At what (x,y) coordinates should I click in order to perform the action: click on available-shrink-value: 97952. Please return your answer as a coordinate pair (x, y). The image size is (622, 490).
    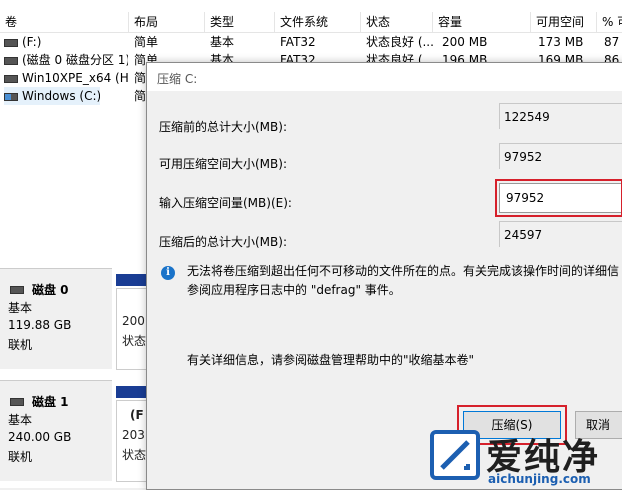
    Looking at the image, I should click on (560, 156).